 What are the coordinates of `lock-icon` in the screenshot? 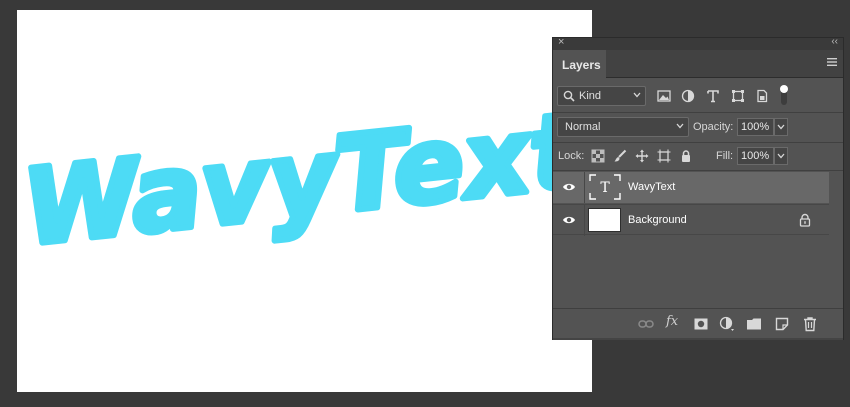 It's located at (805, 220).